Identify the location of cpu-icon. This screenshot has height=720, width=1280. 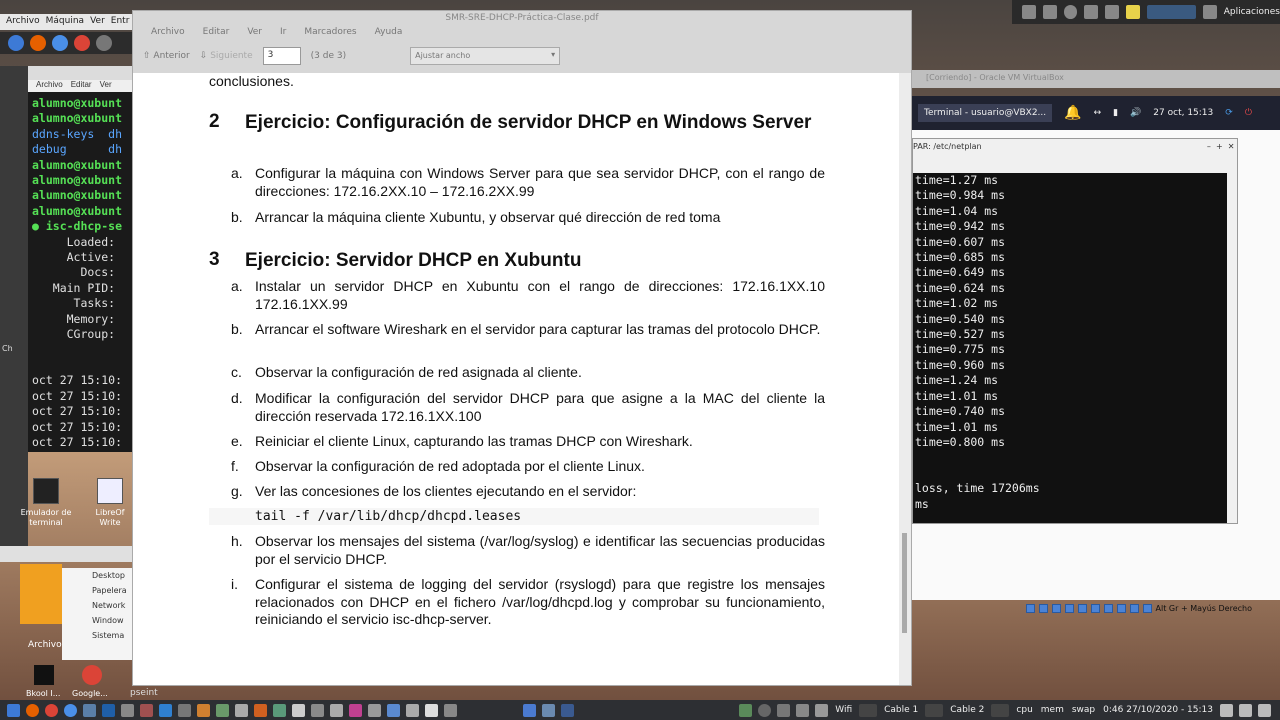
(1134, 608).